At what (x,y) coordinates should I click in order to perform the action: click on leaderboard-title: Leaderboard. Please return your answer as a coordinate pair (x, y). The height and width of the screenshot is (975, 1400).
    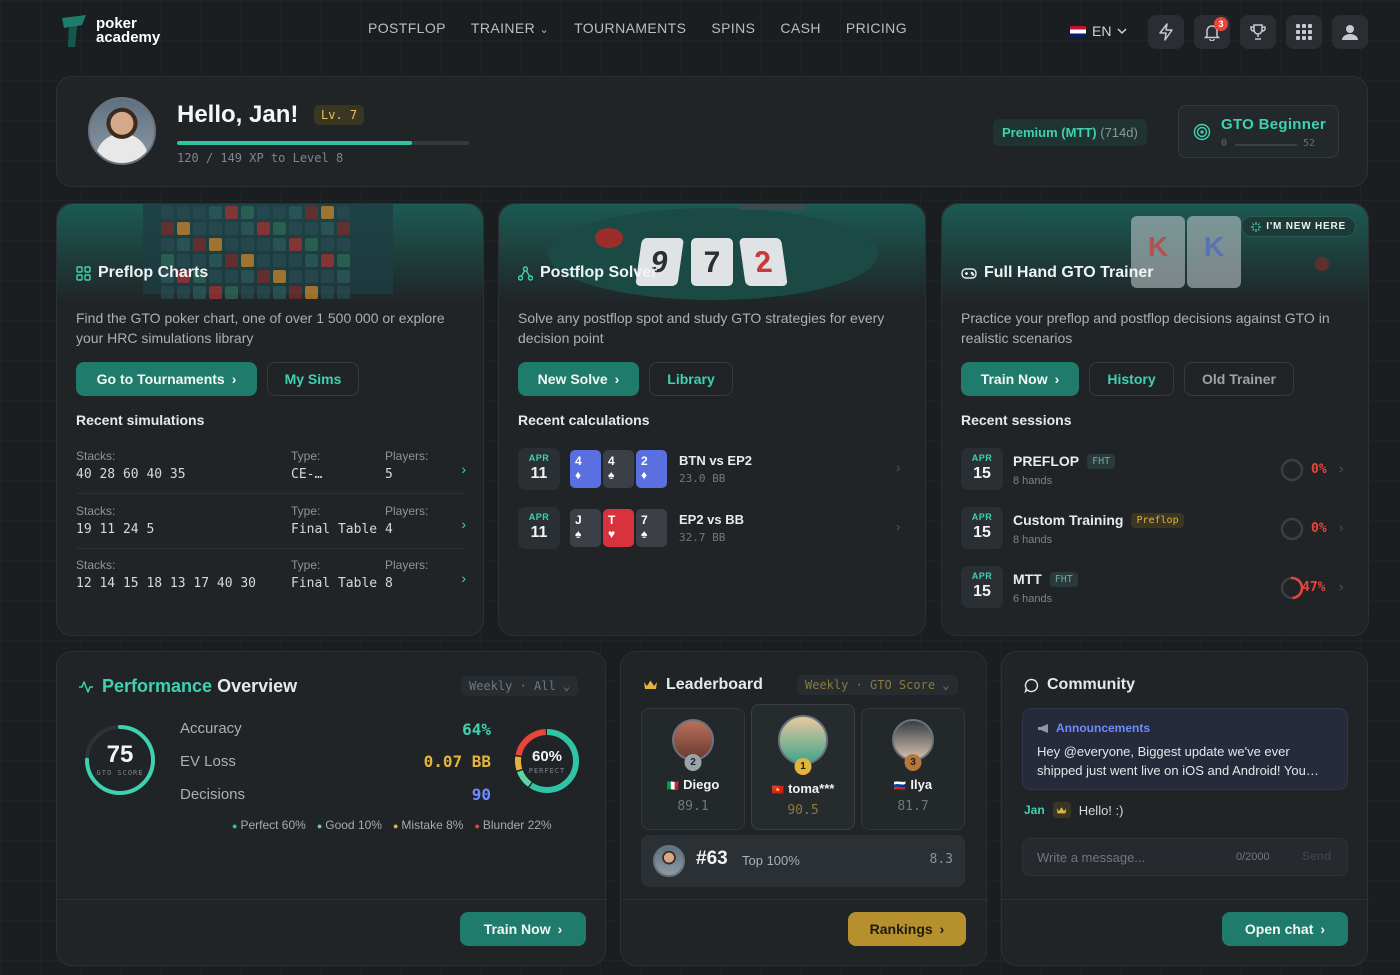
    Looking at the image, I should click on (703, 685).